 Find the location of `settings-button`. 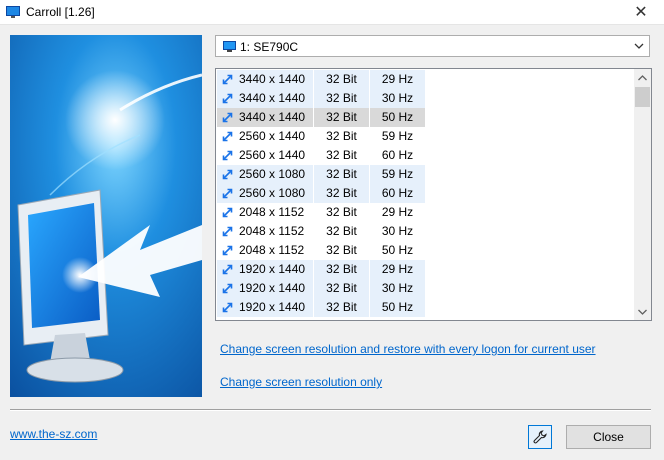

settings-button is located at coordinates (540, 437).